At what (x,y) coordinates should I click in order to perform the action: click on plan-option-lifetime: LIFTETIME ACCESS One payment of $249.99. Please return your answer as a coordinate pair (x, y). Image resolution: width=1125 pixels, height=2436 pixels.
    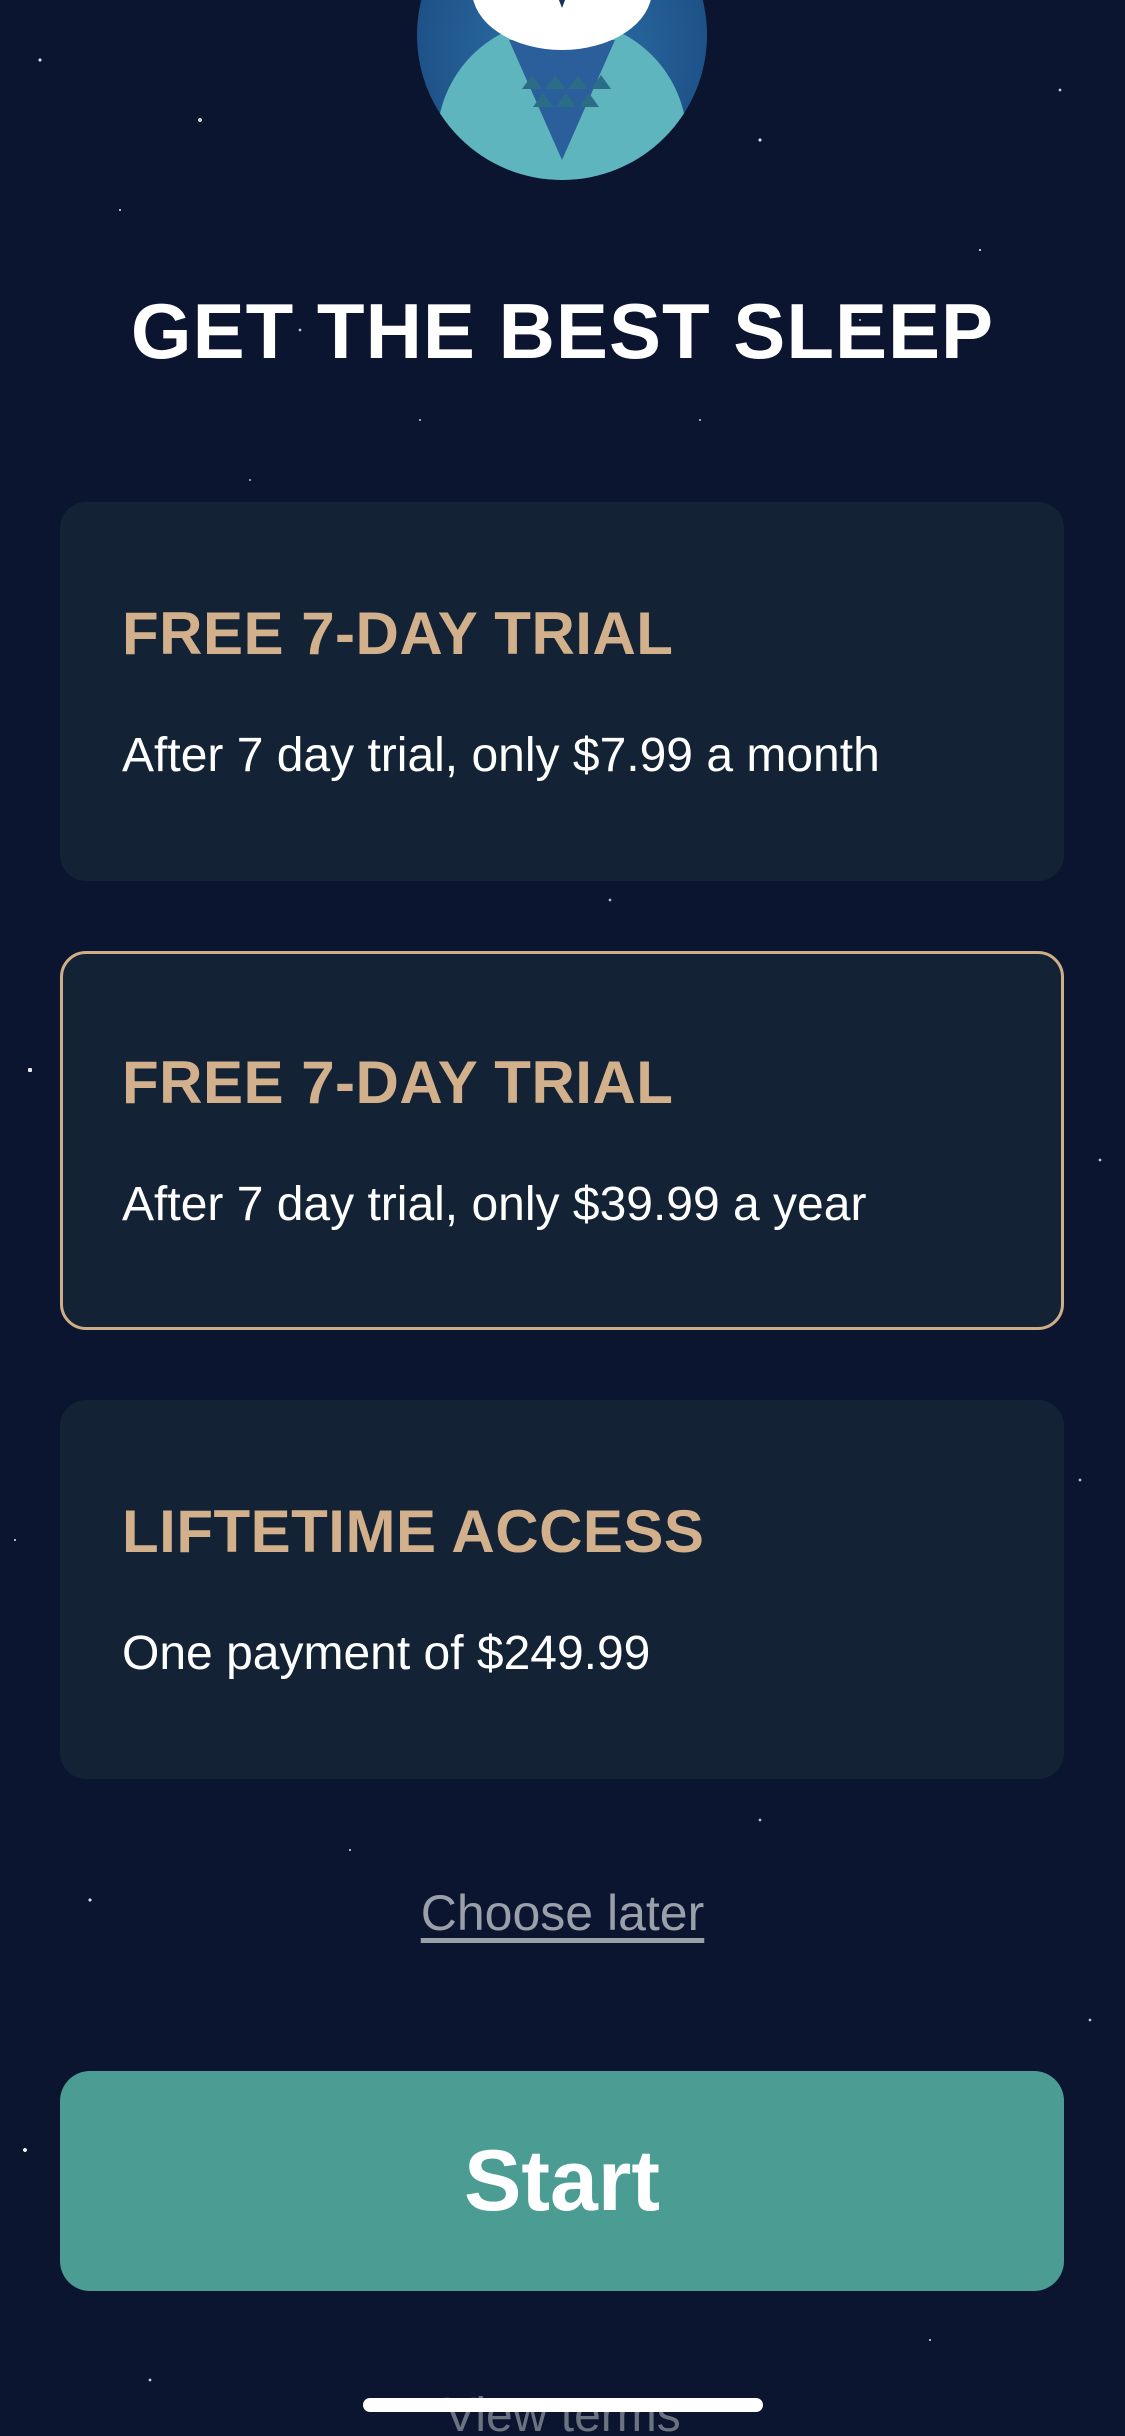
    Looking at the image, I should click on (562, 1589).